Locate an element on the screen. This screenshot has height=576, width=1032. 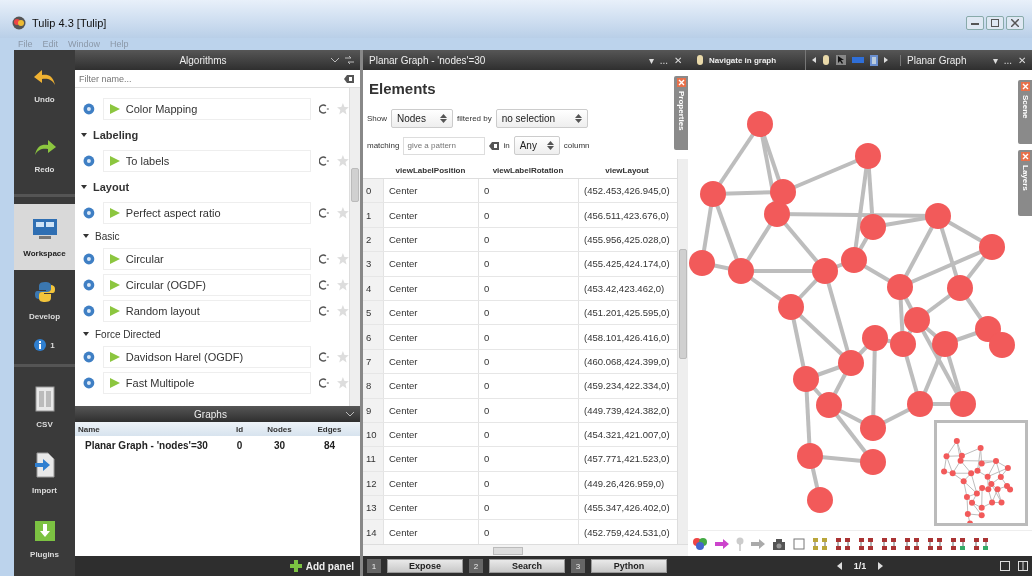
stepper-icon is located at coordinates (443, 118).